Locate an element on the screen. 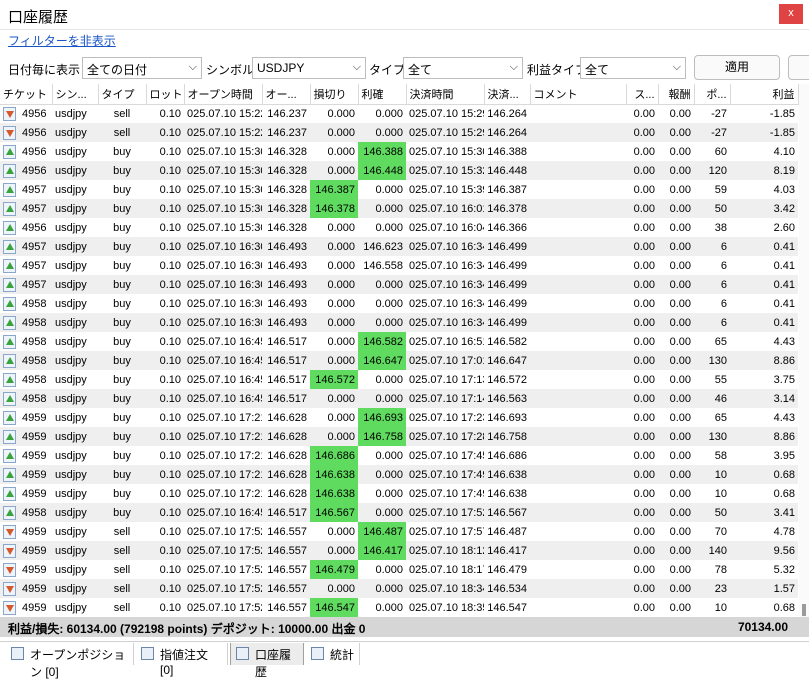 This screenshot has width=809, height=680. col-open-time-header: オープン時間 is located at coordinates (223, 94).